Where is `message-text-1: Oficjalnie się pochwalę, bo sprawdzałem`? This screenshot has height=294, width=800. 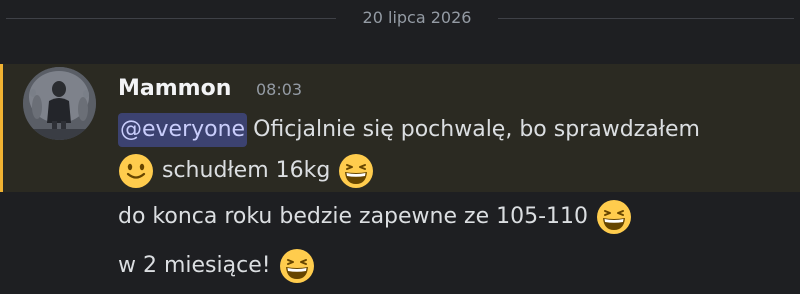 message-text-1: Oficjalnie się pochwalę, bo sprawdzałem is located at coordinates (476, 129).